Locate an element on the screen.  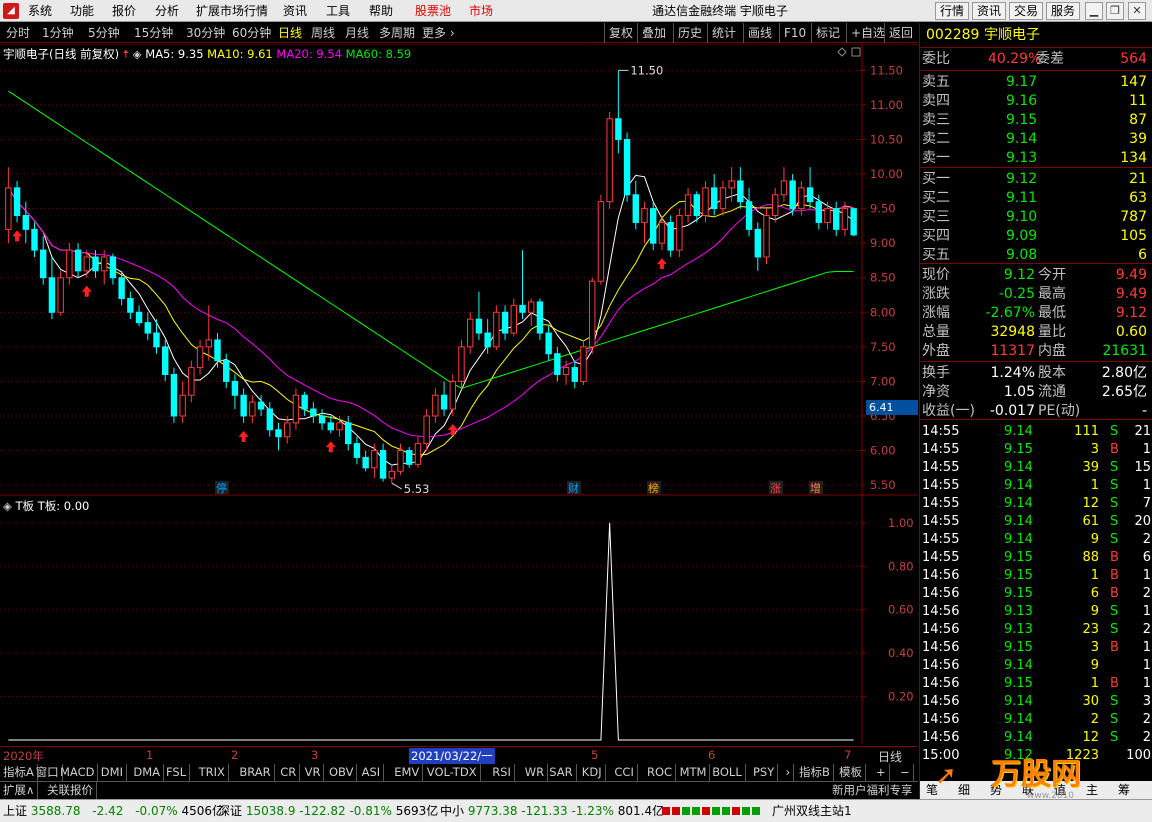
period-30min: 30分钟 is located at coordinates (205, 33).